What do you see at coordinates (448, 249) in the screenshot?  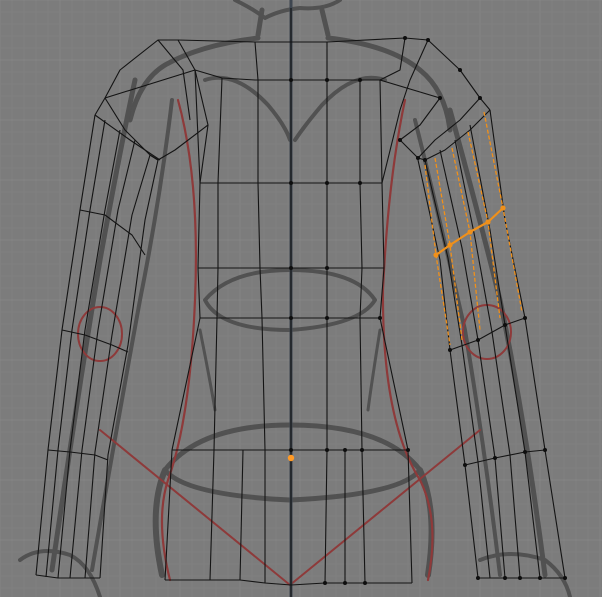 I see `selected-adjacent-edge` at bounding box center [448, 249].